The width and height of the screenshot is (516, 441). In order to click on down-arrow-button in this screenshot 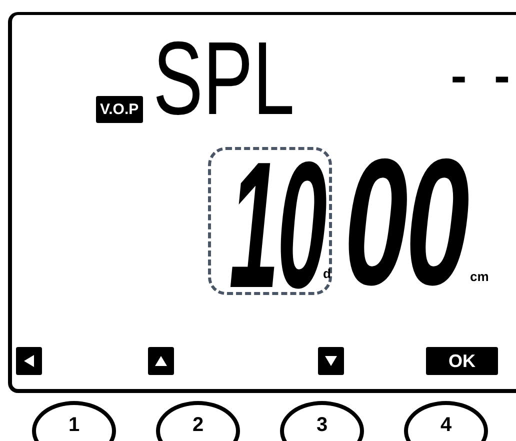, I will do `click(331, 361)`.